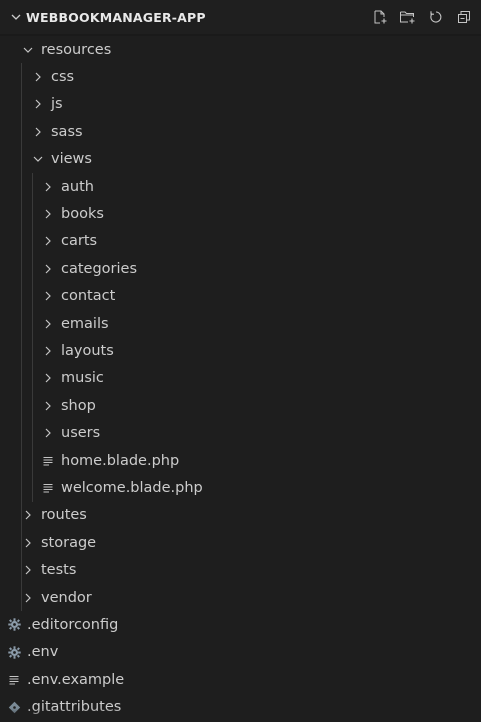 The width and height of the screenshot is (481, 722). What do you see at coordinates (67, 131) in the screenshot?
I see `tree-item-label: sass` at bounding box center [67, 131].